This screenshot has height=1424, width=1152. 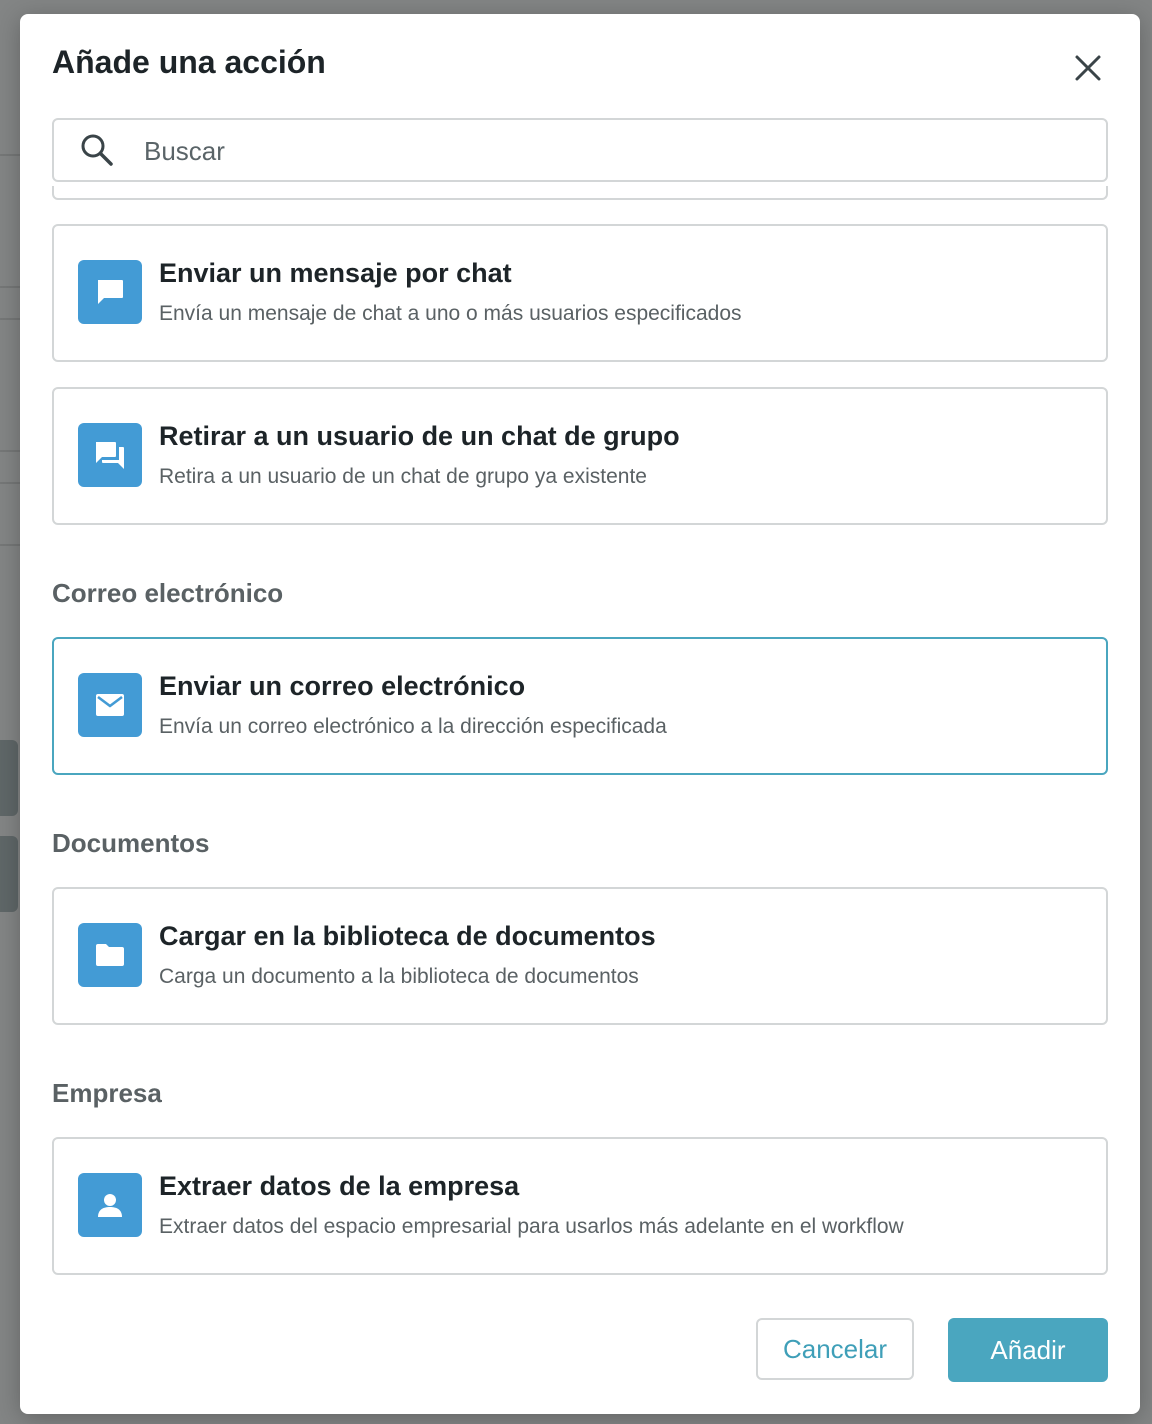 I want to click on group-chat-icon, so click(x=110, y=455).